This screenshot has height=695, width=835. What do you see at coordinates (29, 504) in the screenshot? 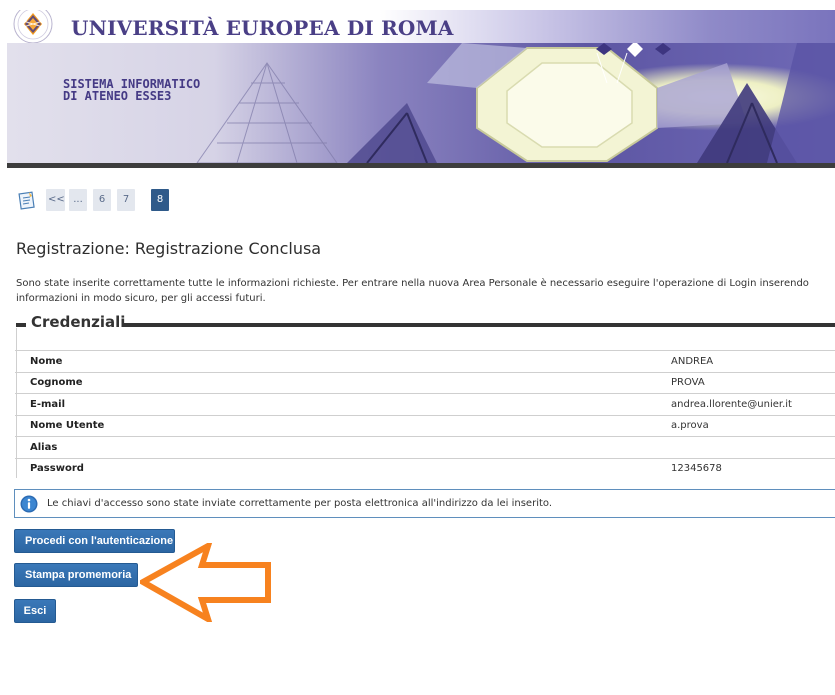
I see `info-icon` at bounding box center [29, 504].